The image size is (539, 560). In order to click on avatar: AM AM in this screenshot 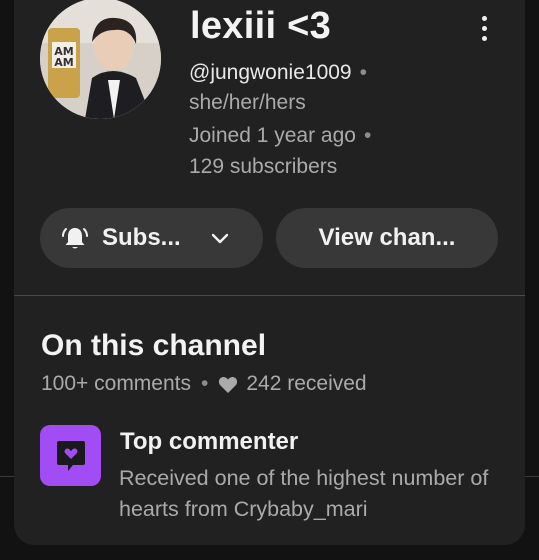, I will do `click(100, 59)`.